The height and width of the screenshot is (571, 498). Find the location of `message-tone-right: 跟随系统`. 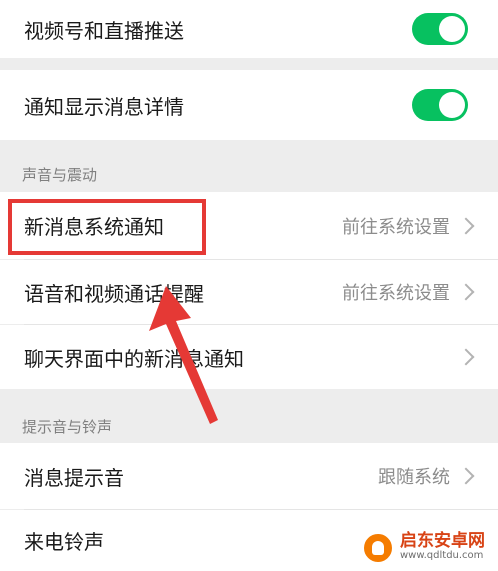

message-tone-right: 跟随系统 is located at coordinates (428, 476).